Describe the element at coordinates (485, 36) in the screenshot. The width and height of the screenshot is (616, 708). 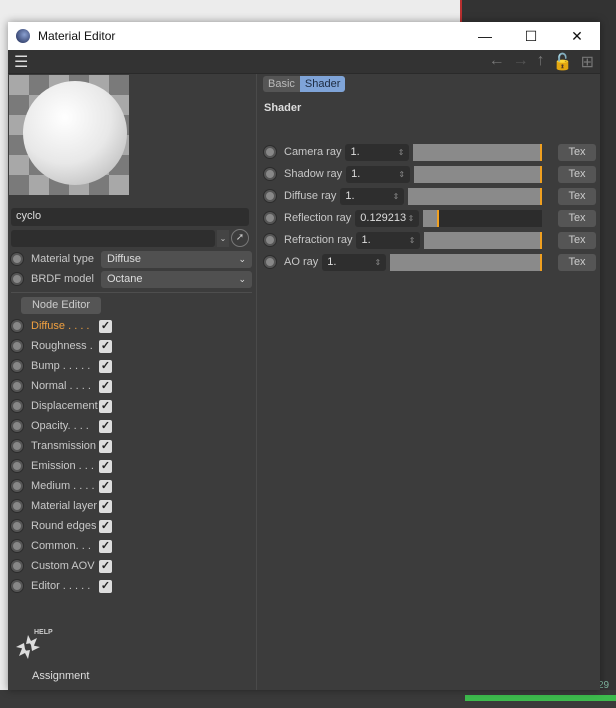
I see `minimize-button: —` at that location.